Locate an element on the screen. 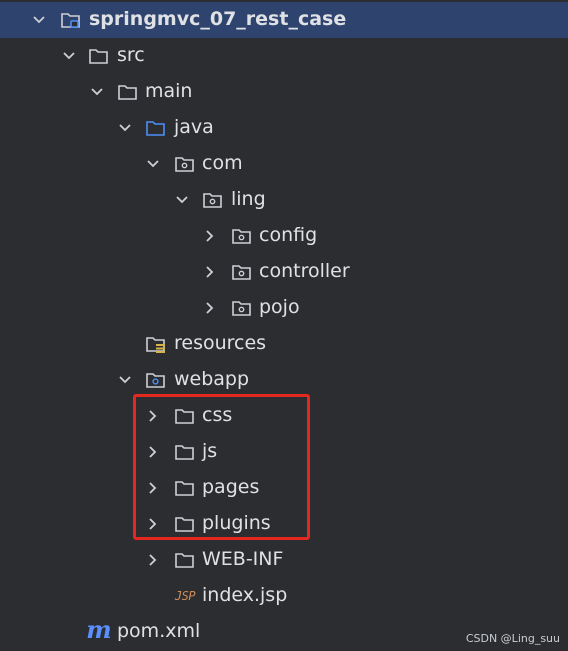 This screenshot has width=568, height=651. tree-label-src: src is located at coordinates (131, 55).